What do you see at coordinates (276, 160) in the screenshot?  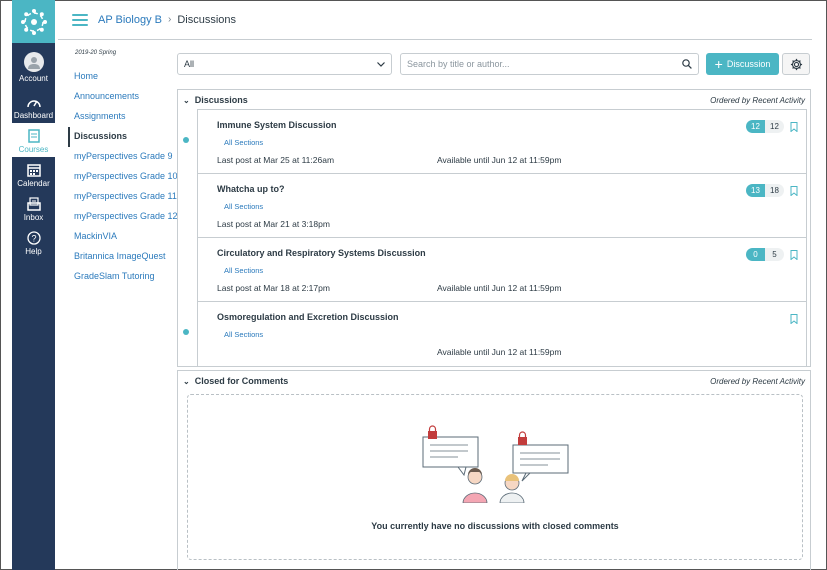 I see `discussion-last-post: Last post at Mar 25 at 11:26am` at bounding box center [276, 160].